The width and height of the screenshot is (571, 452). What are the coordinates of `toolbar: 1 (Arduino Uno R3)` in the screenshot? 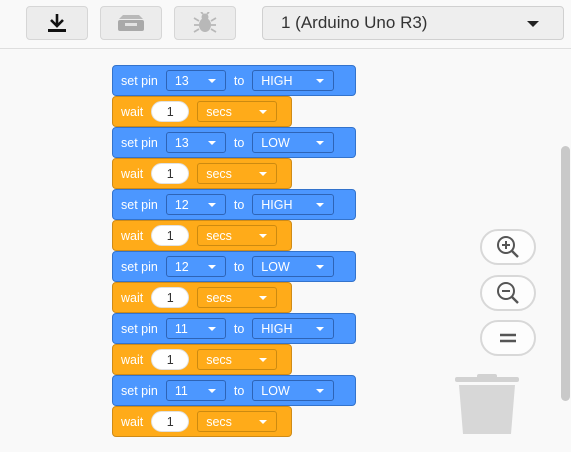 It's located at (285, 24).